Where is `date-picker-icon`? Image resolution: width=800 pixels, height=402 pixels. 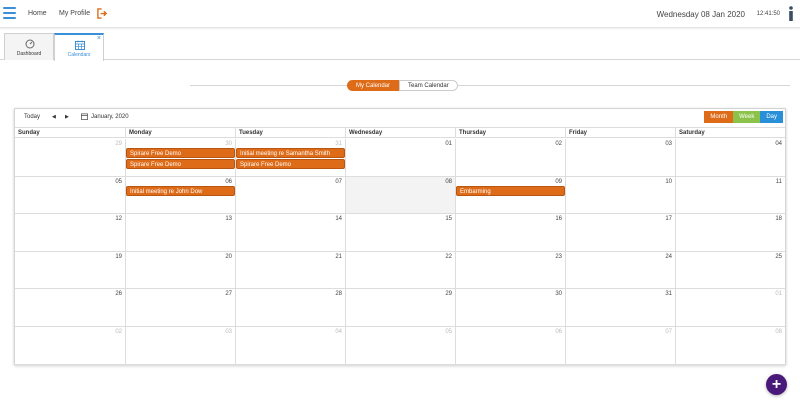 date-picker-icon is located at coordinates (84, 116).